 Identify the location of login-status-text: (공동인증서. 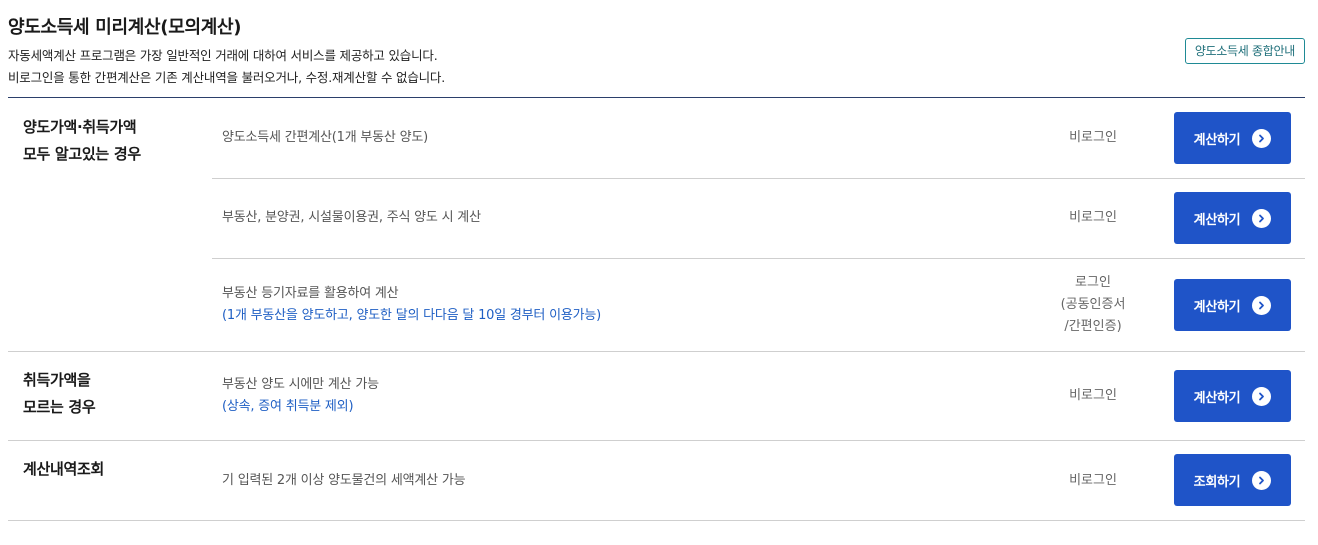
(1093, 304).